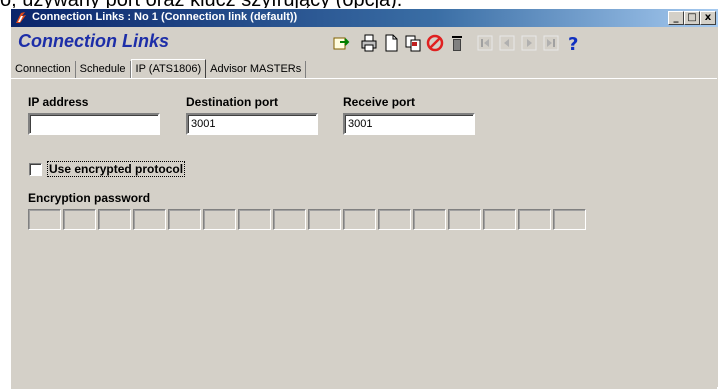  Describe the element at coordinates (232, 102) in the screenshot. I see `destination-port-label: Destination port` at that location.